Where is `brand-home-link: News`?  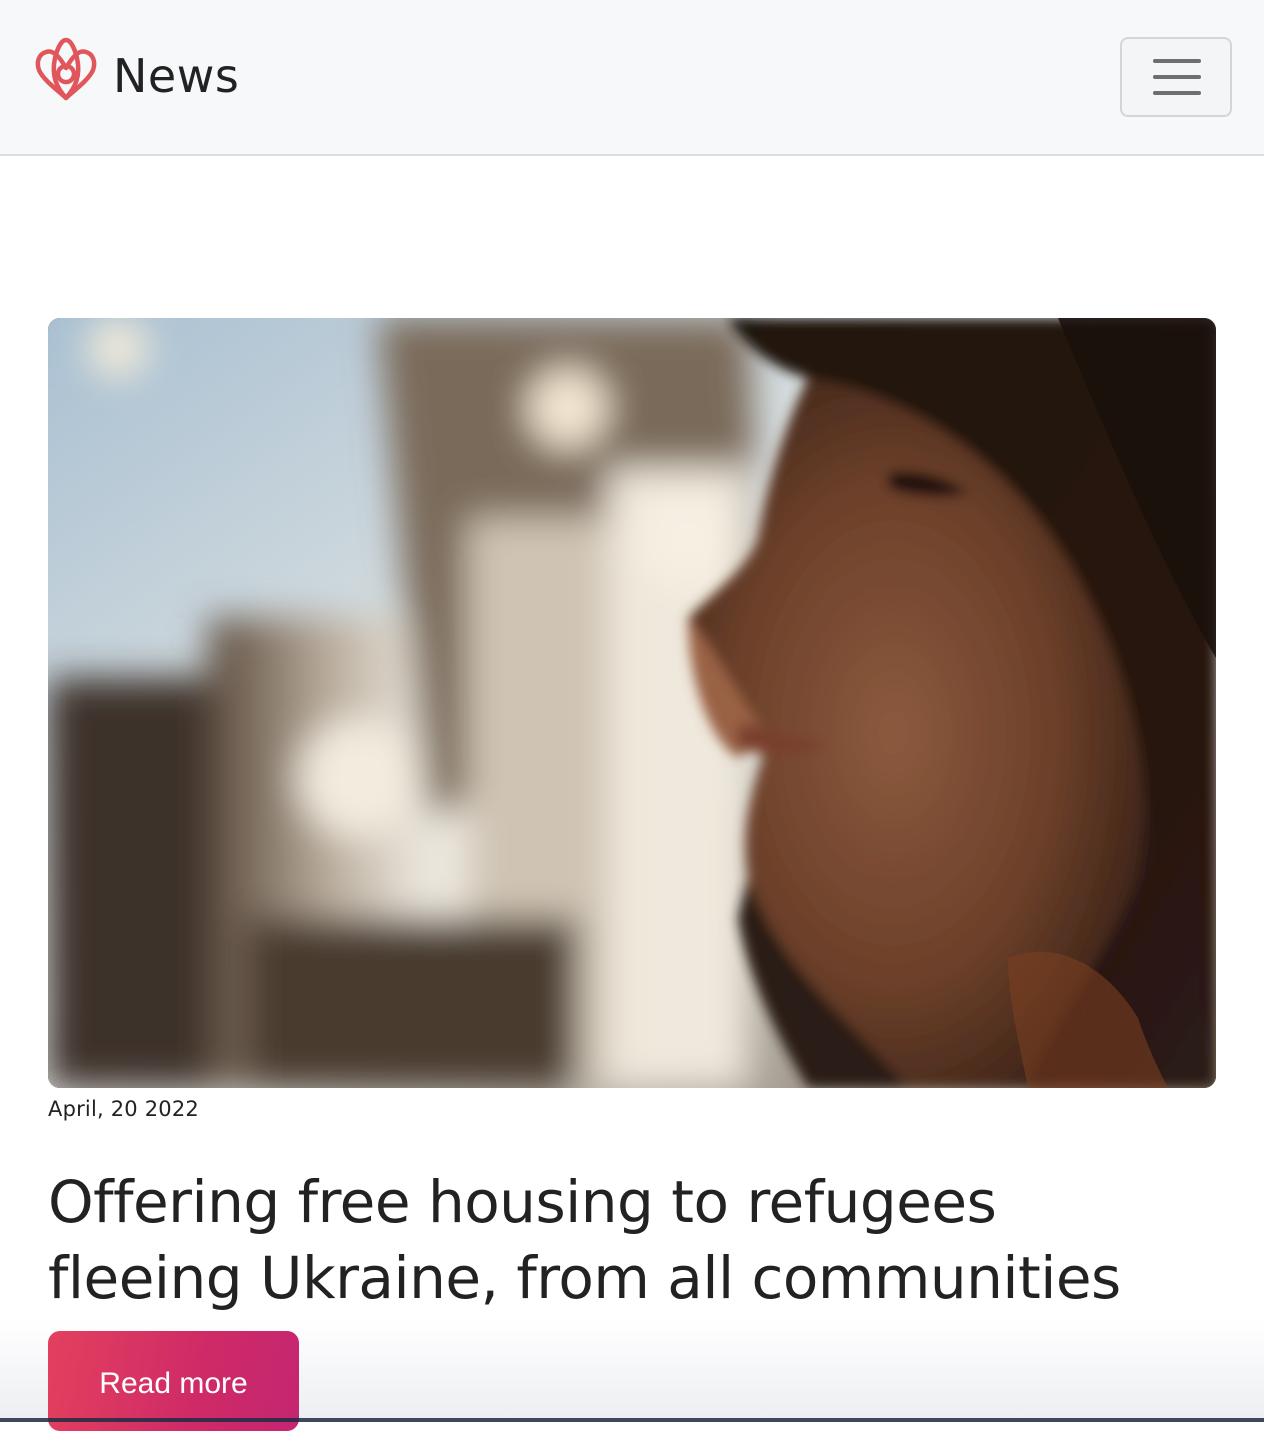
brand-home-link: News is located at coordinates (136, 71).